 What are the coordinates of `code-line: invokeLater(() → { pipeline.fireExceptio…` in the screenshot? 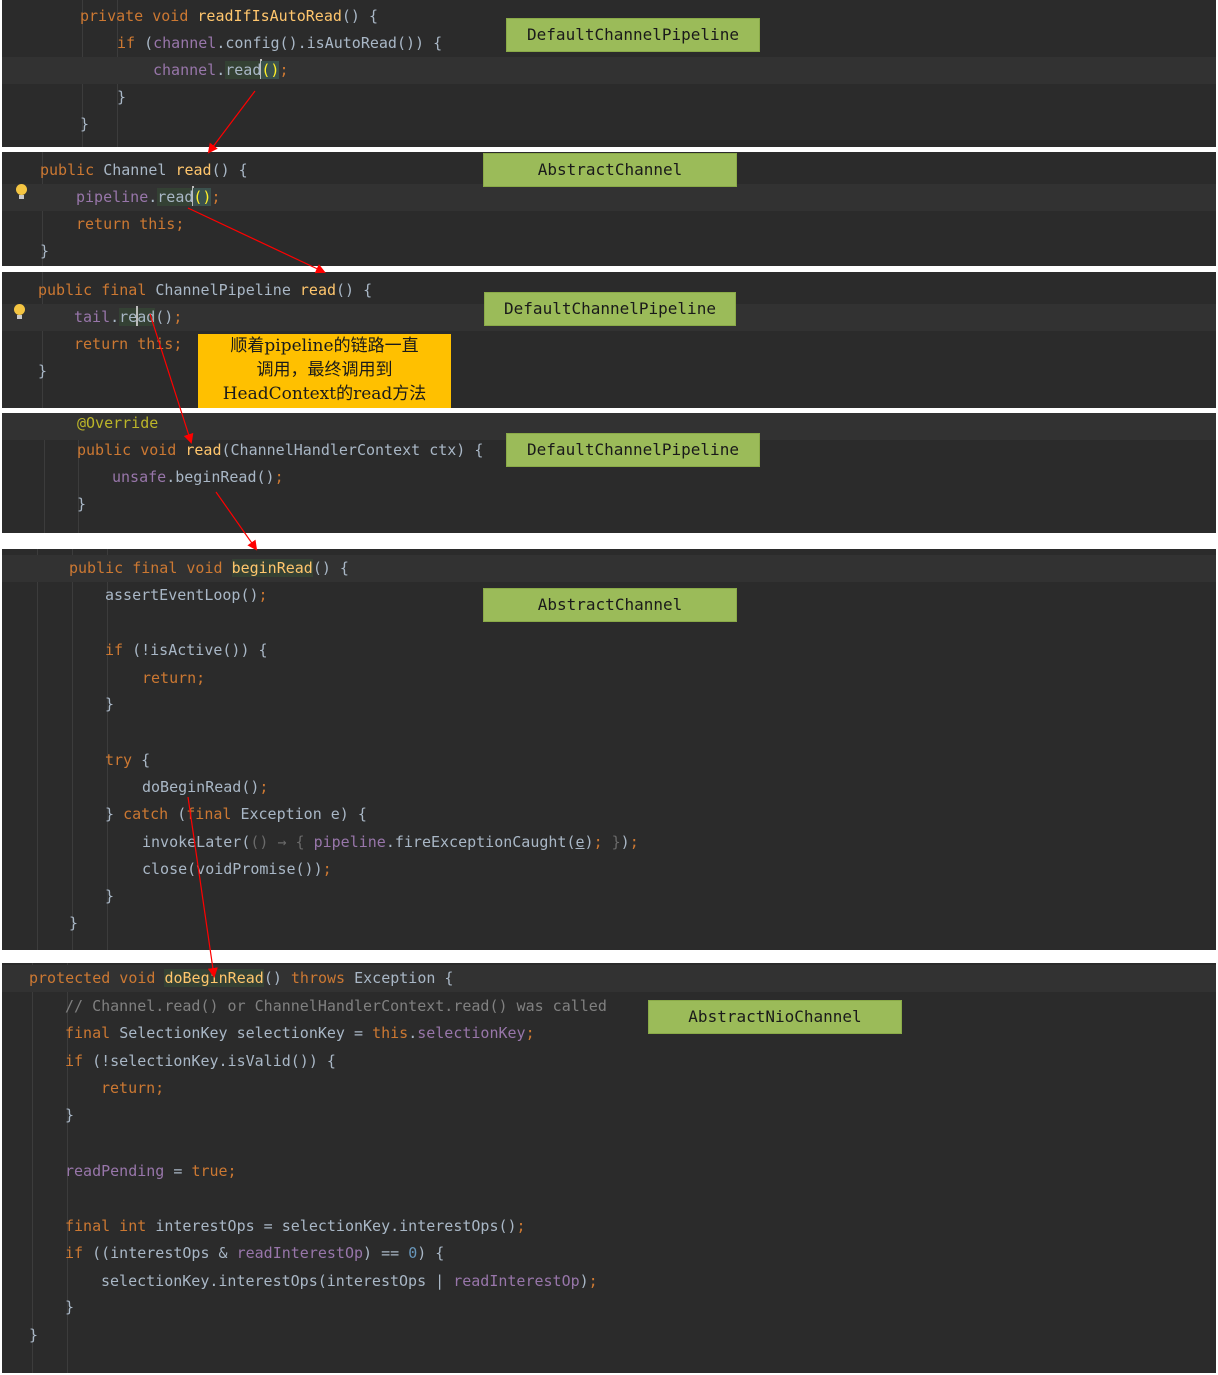 It's located at (390, 842).